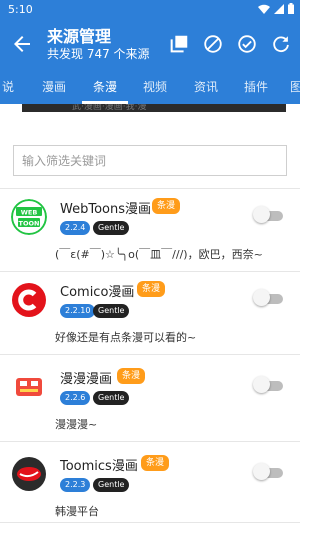 The height and width of the screenshot is (533, 320). I want to click on tab-webtoon: 条漫, so click(105, 86).